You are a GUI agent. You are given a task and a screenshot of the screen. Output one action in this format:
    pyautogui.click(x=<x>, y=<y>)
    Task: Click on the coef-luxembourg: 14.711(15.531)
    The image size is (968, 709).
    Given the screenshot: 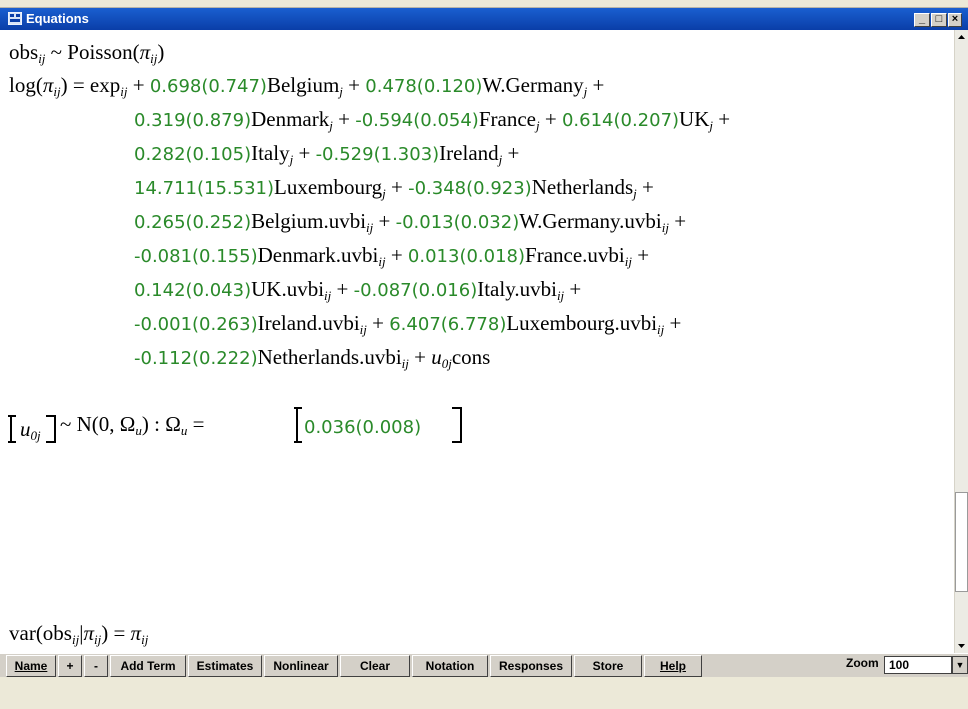 What is the action you would take?
    pyautogui.click(x=204, y=188)
    